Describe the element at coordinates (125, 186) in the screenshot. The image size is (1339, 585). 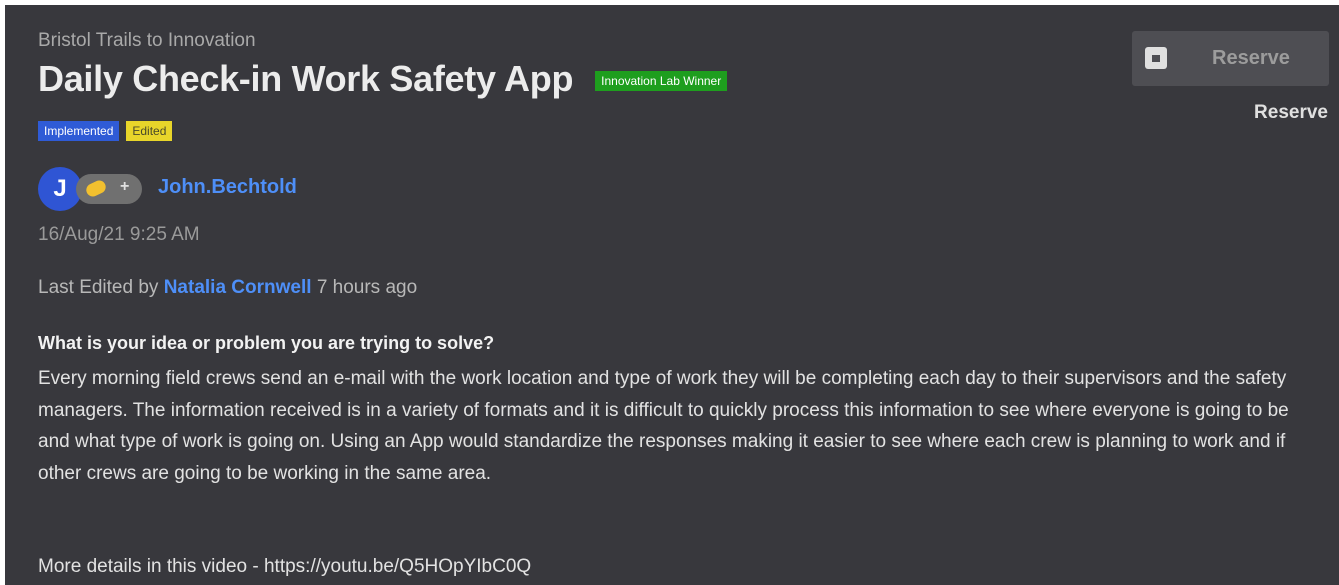
I see `plus-icon: +` at that location.